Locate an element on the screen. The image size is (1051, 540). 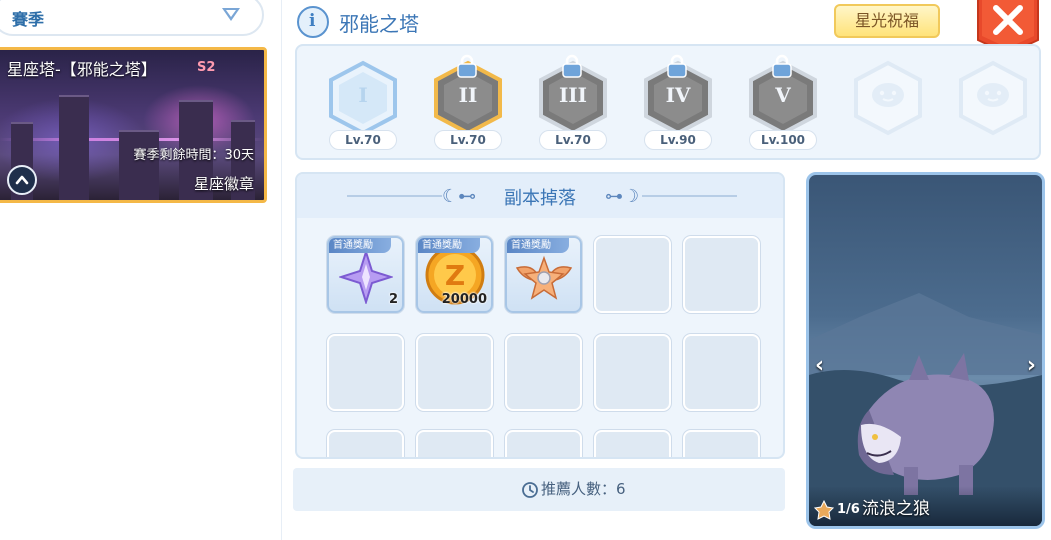
level-requirement: Lv.90 is located at coordinates (678, 140).